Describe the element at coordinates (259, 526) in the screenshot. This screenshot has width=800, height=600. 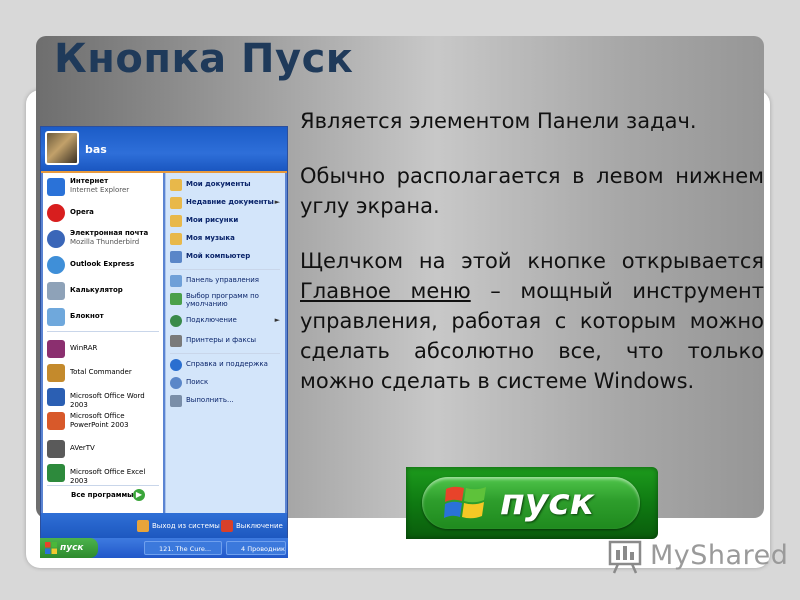
I see `shutdown-label: Выключение` at that location.